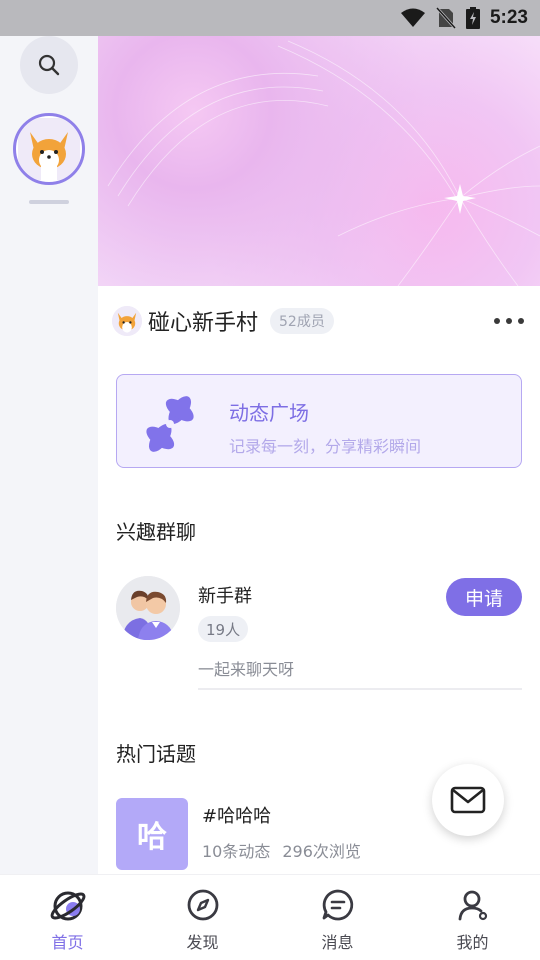  I want to click on no-sim-icon, so click(445, 18).